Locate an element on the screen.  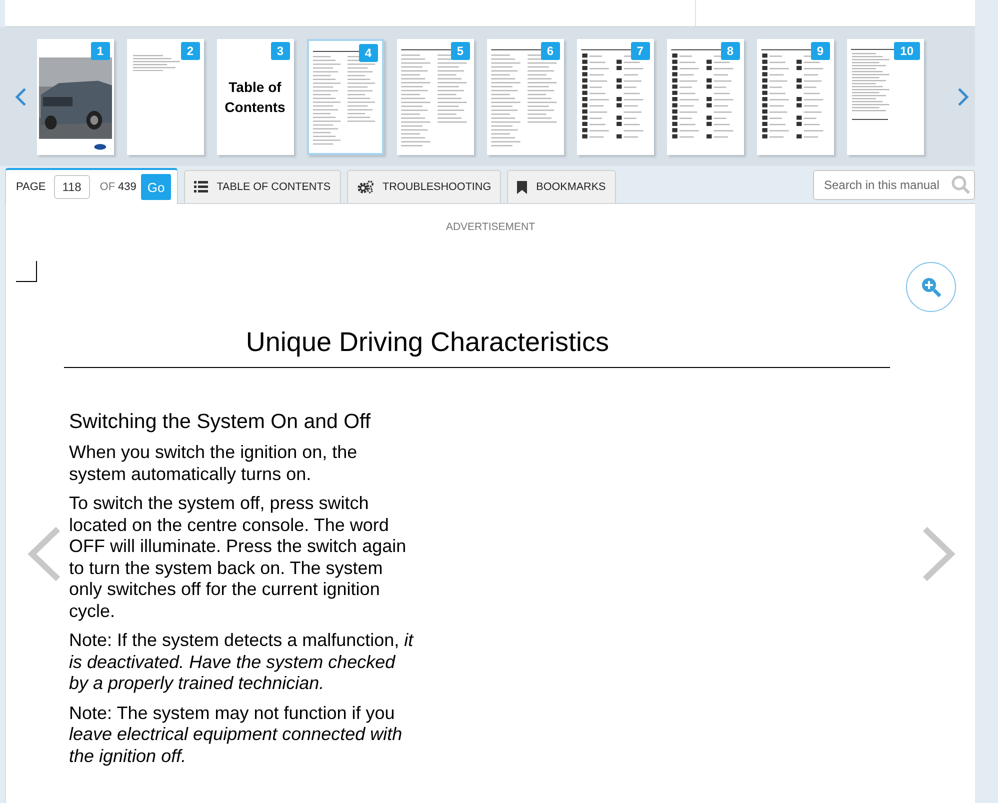
page-number-badge: 10 is located at coordinates (907, 51).